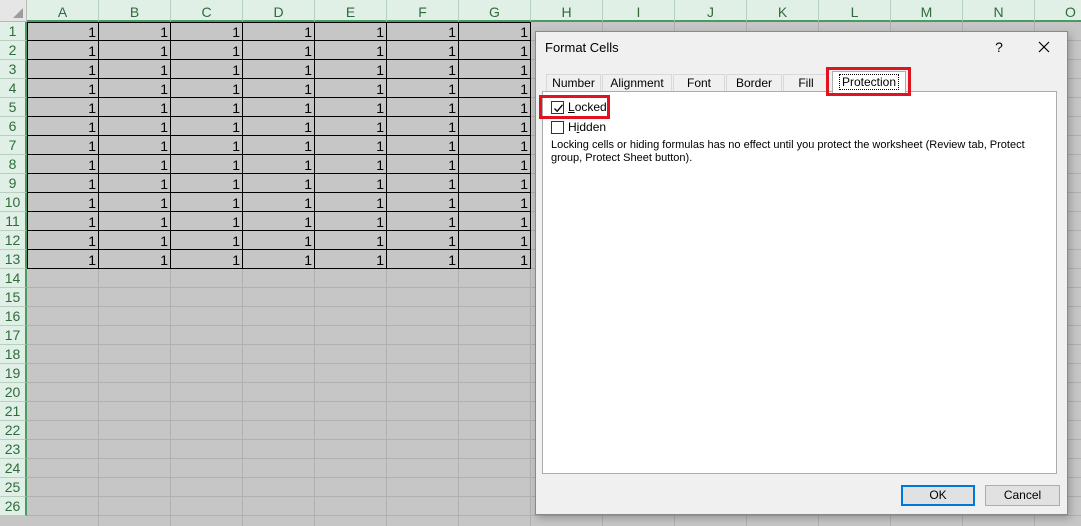  Describe the element at coordinates (13, 221) in the screenshot. I see `row-header-11: 11` at that location.